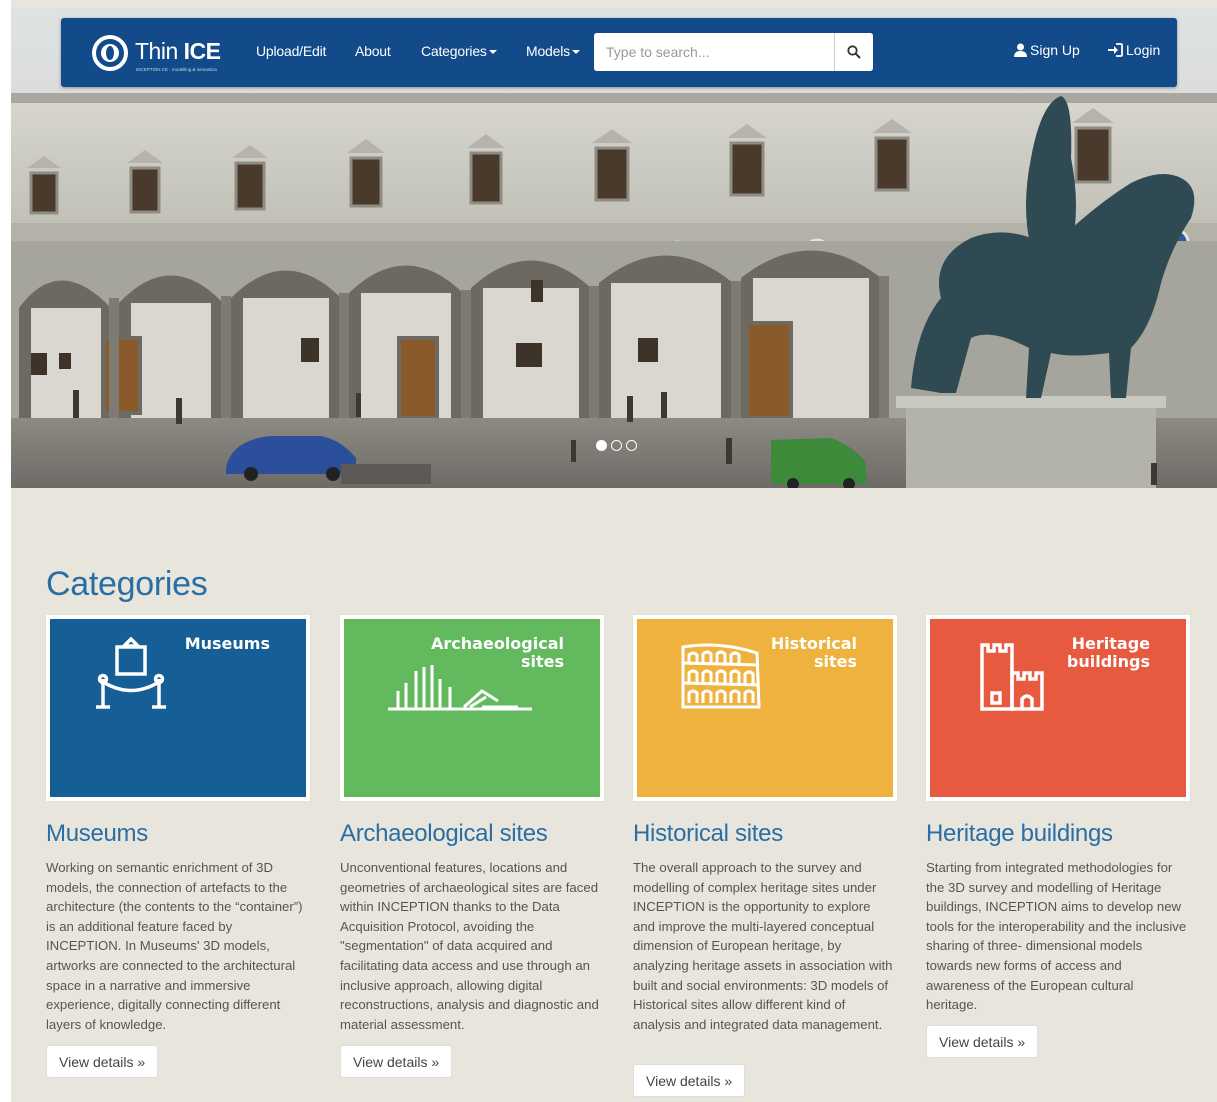  I want to click on search-input, so click(714, 52).